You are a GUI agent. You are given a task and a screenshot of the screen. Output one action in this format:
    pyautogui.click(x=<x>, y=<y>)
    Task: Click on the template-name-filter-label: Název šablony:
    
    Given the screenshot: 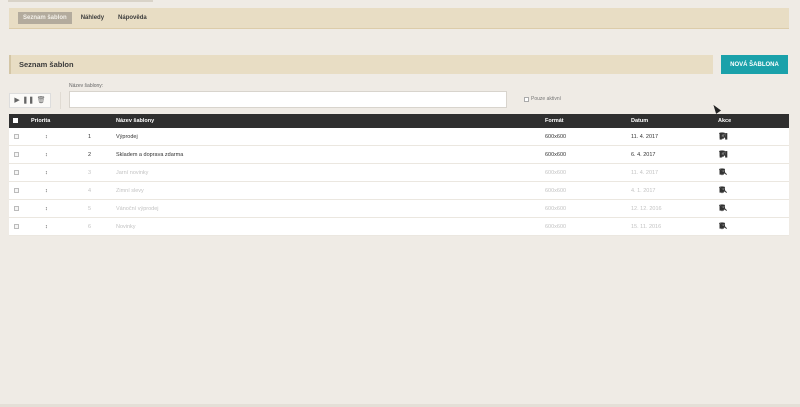 What is the action you would take?
    pyautogui.click(x=86, y=86)
    